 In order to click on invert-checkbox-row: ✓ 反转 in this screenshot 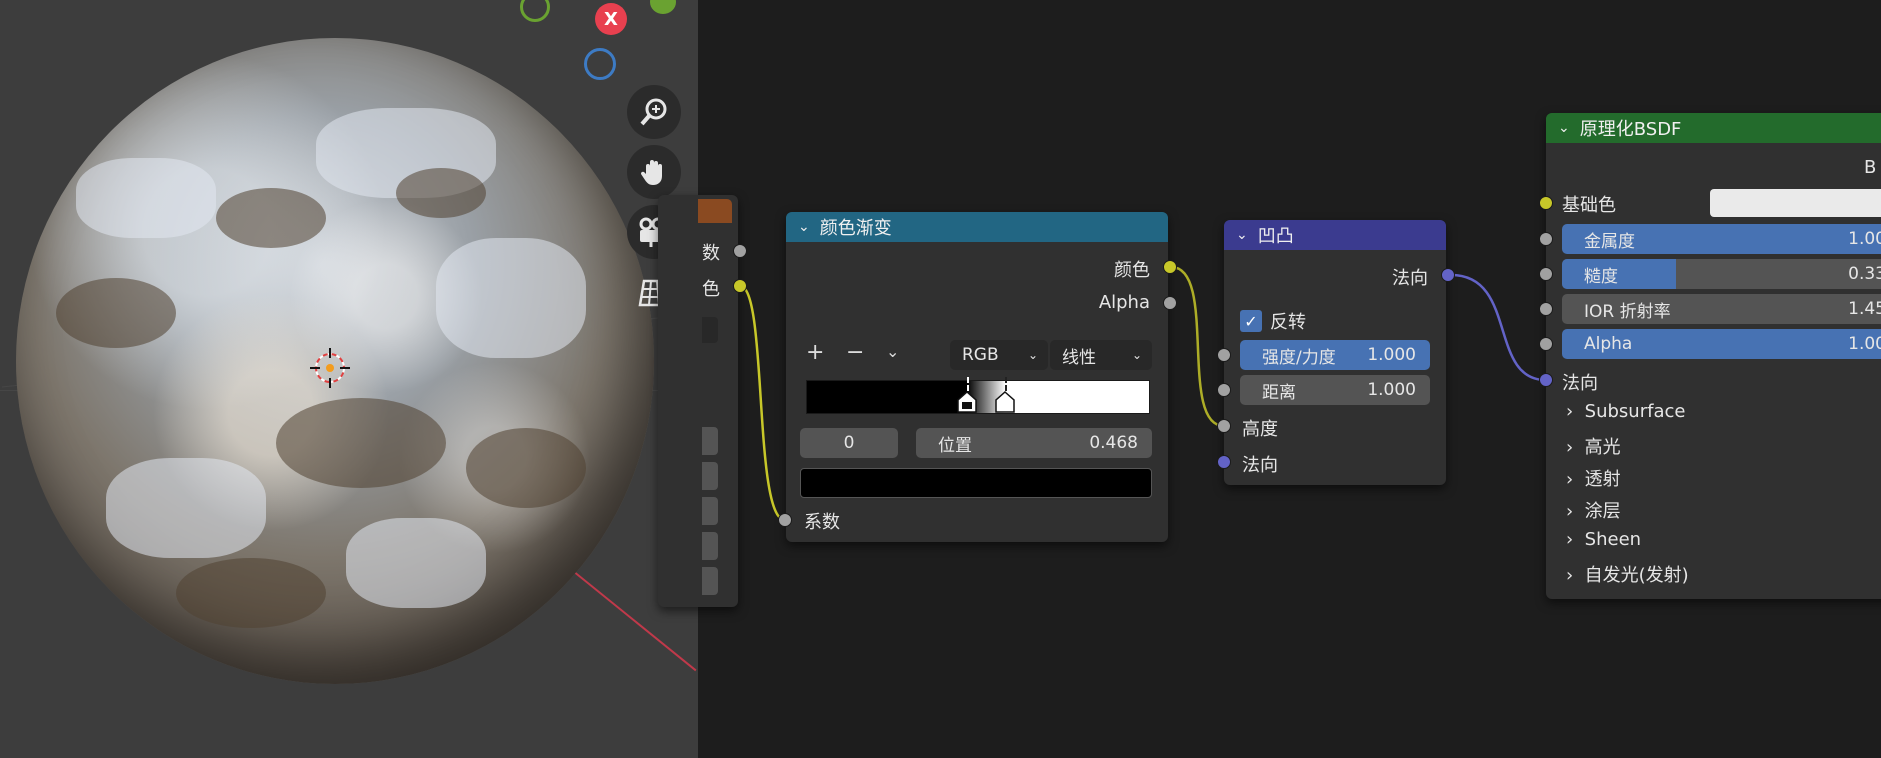, I will do `click(1273, 321)`.